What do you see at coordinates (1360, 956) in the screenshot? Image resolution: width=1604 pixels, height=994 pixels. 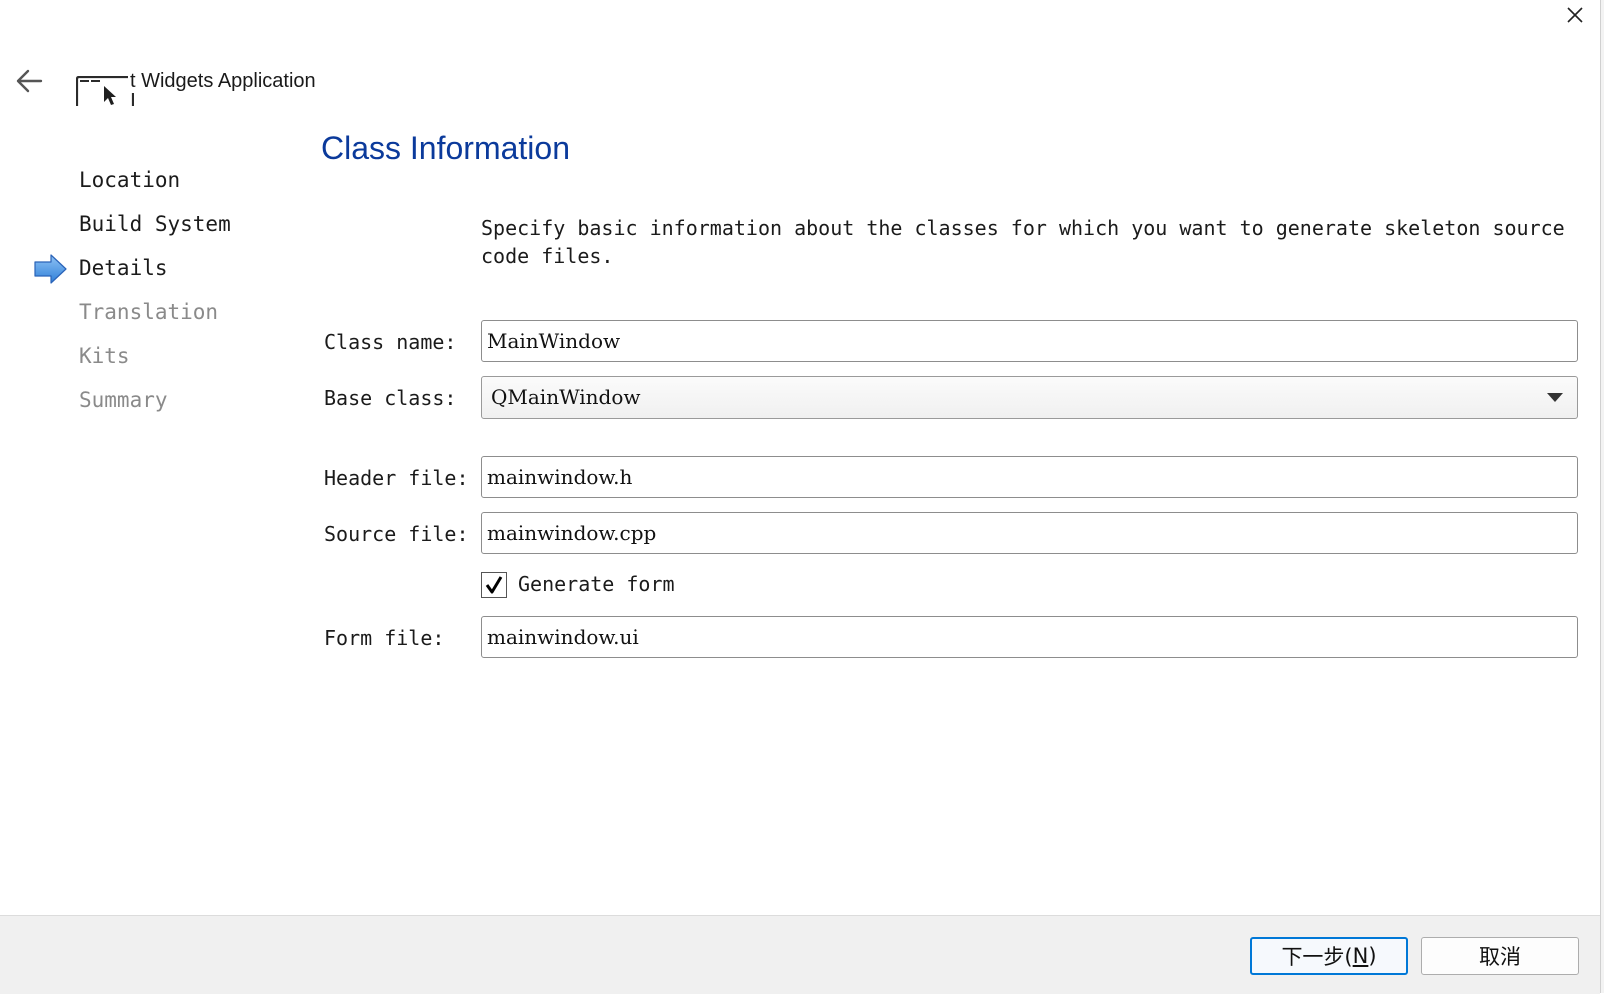 I see `next-mnemonic: N` at bounding box center [1360, 956].